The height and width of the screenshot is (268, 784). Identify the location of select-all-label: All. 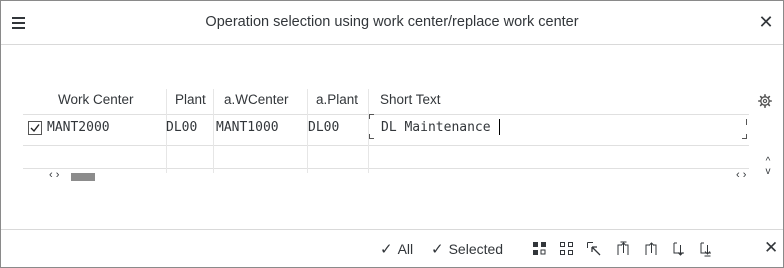
(405, 249).